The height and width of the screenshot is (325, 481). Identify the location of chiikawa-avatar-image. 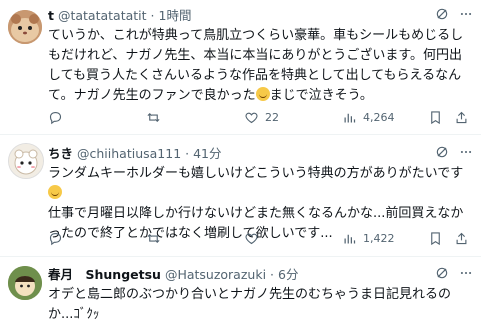
(26, 161).